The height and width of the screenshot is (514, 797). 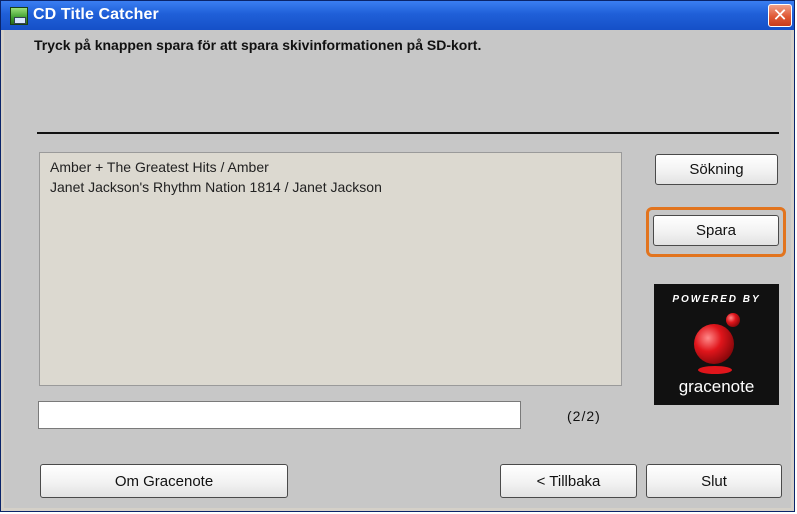 I want to click on close-icon: ✕, so click(x=780, y=15).